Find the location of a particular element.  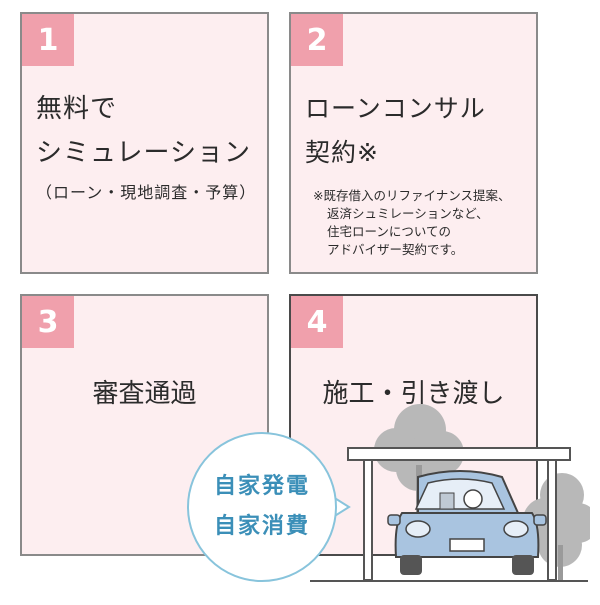

note-line: アドバイザー契約です。 is located at coordinates (395, 249).